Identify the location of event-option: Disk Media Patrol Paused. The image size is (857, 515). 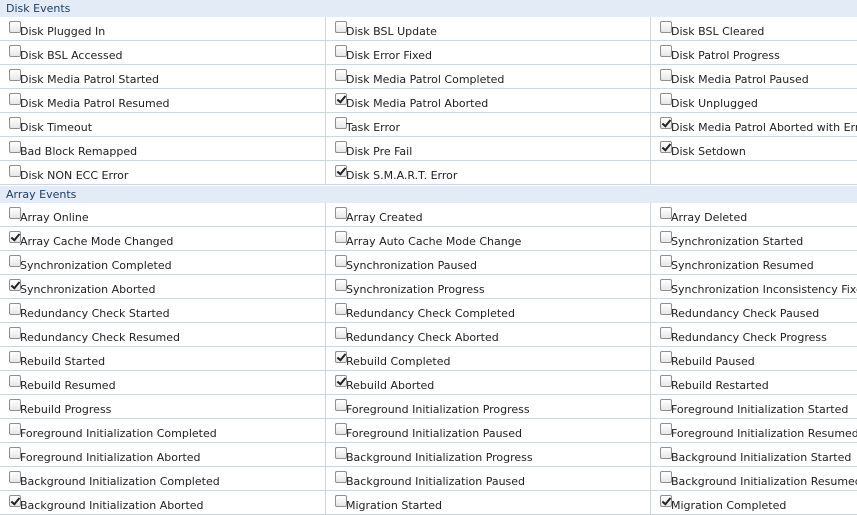
(754, 77).